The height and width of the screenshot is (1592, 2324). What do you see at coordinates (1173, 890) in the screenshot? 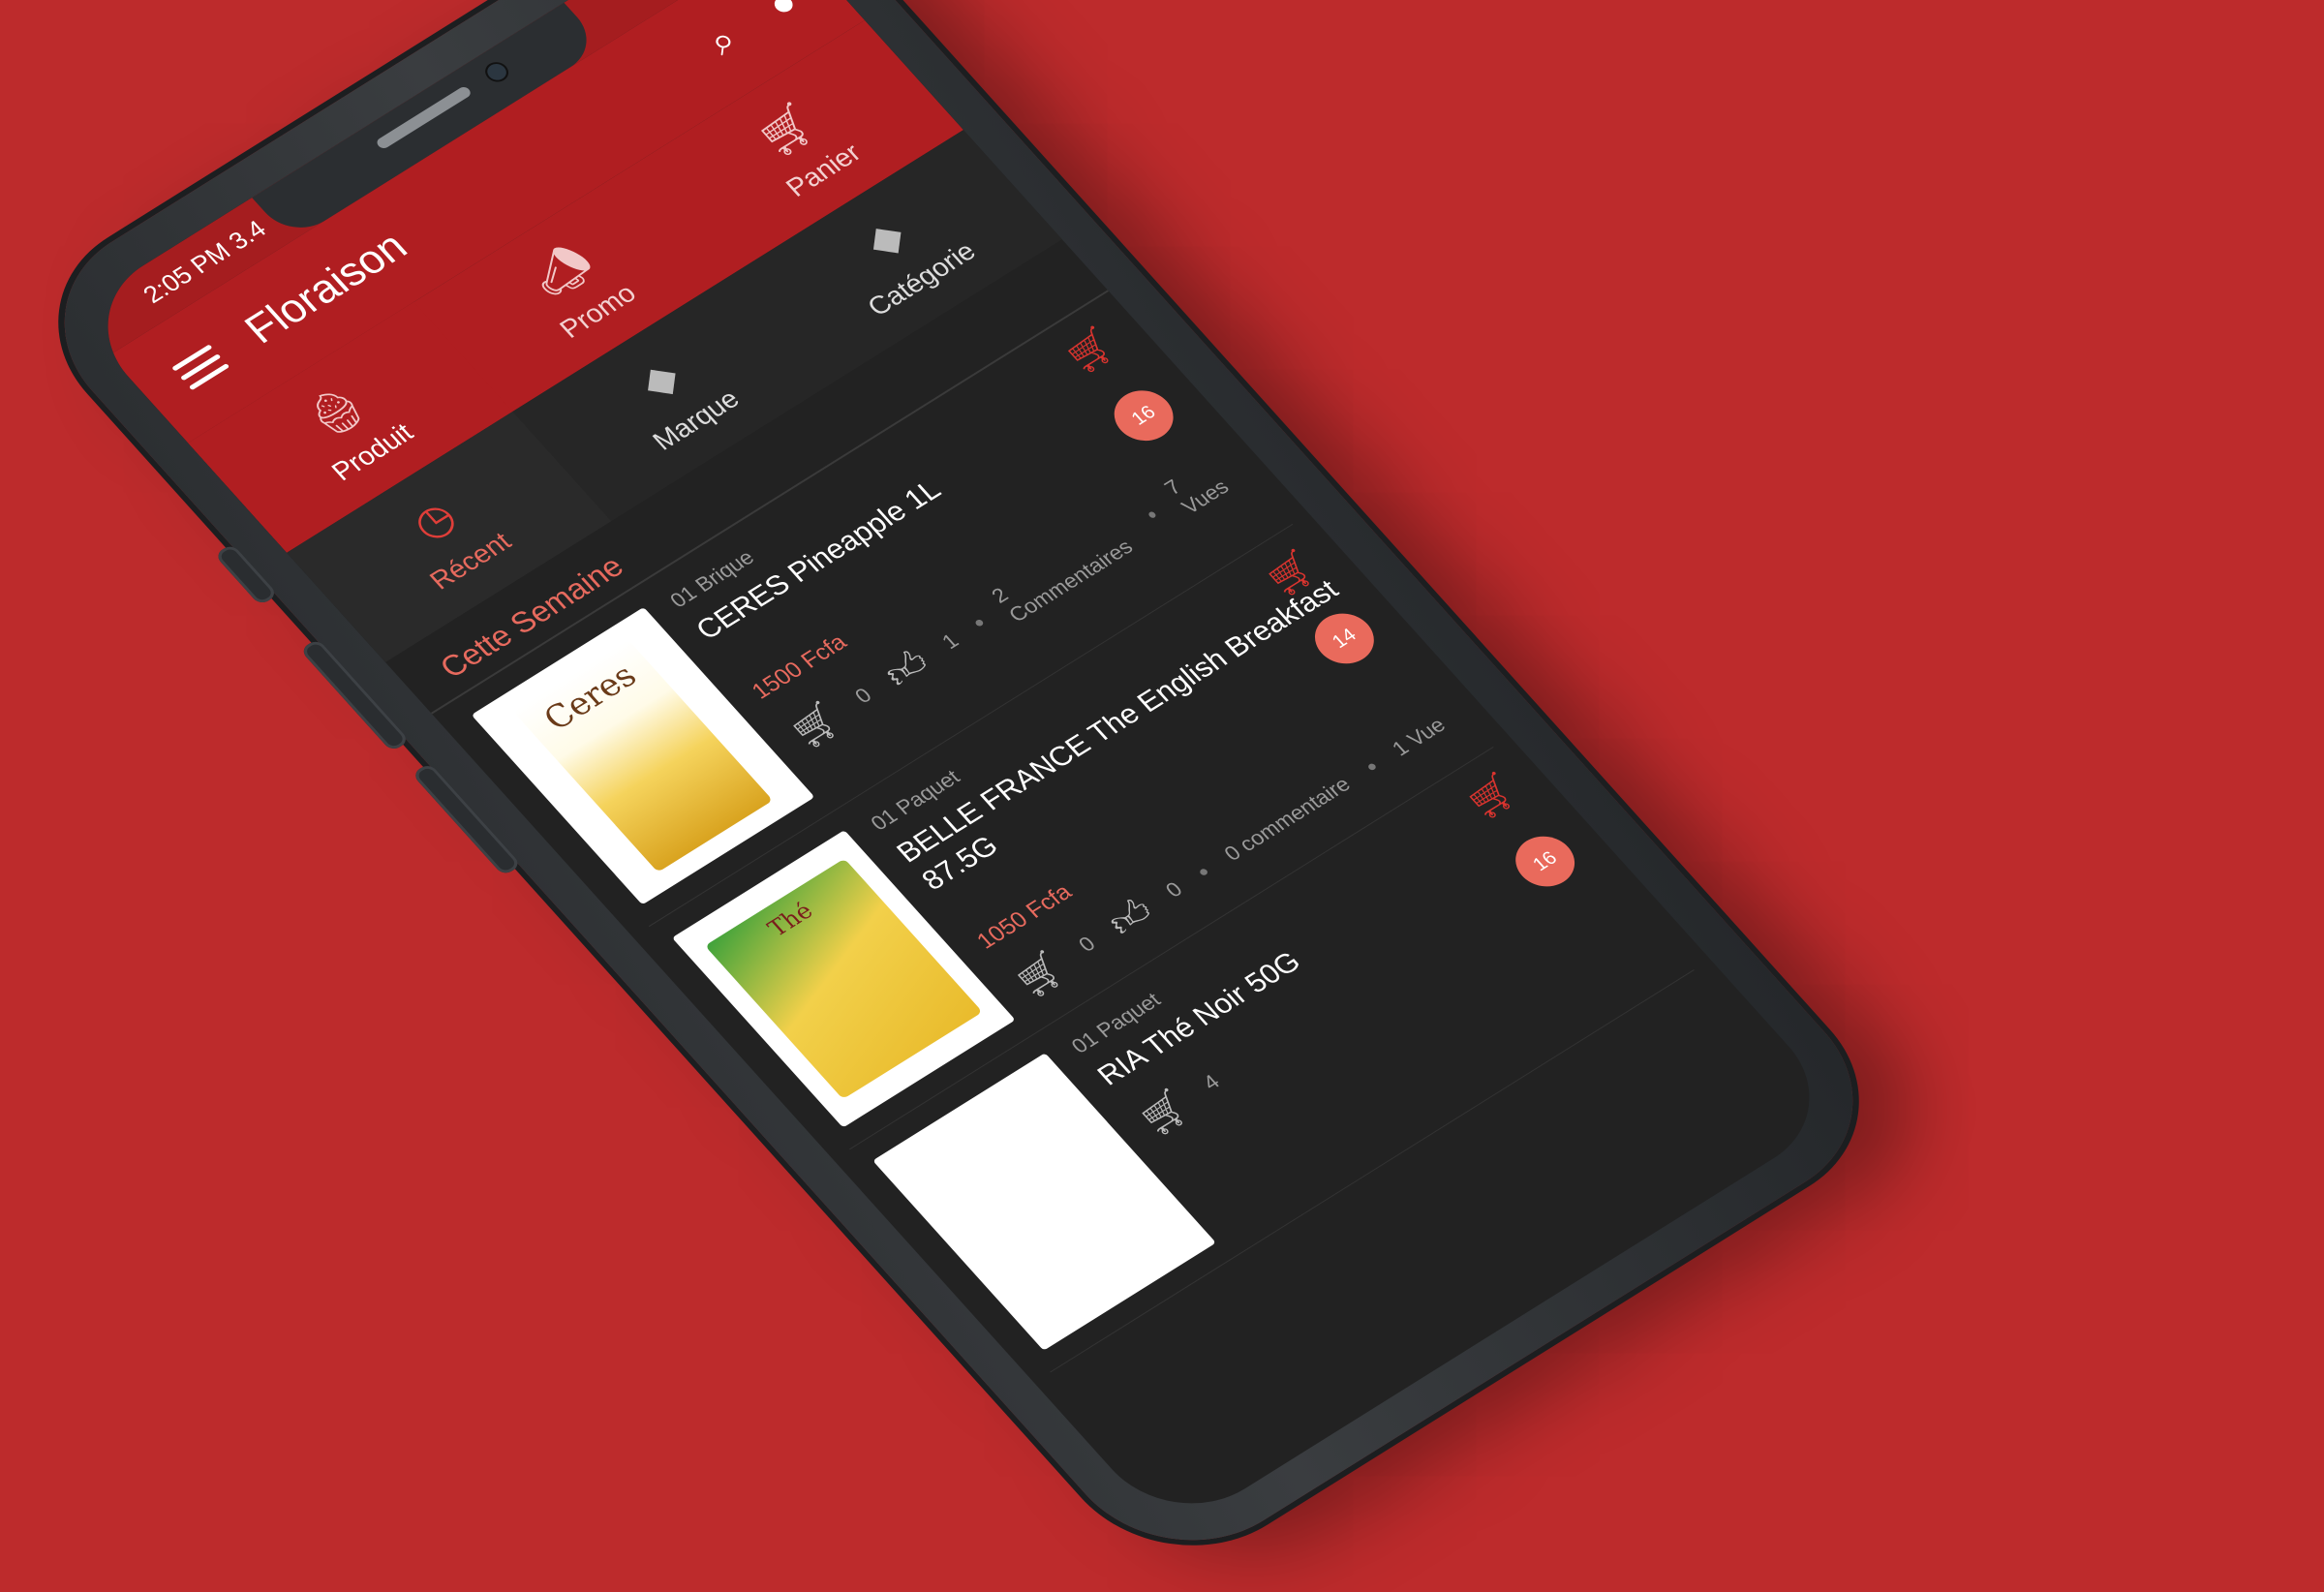
I see `like-count: 0` at bounding box center [1173, 890].